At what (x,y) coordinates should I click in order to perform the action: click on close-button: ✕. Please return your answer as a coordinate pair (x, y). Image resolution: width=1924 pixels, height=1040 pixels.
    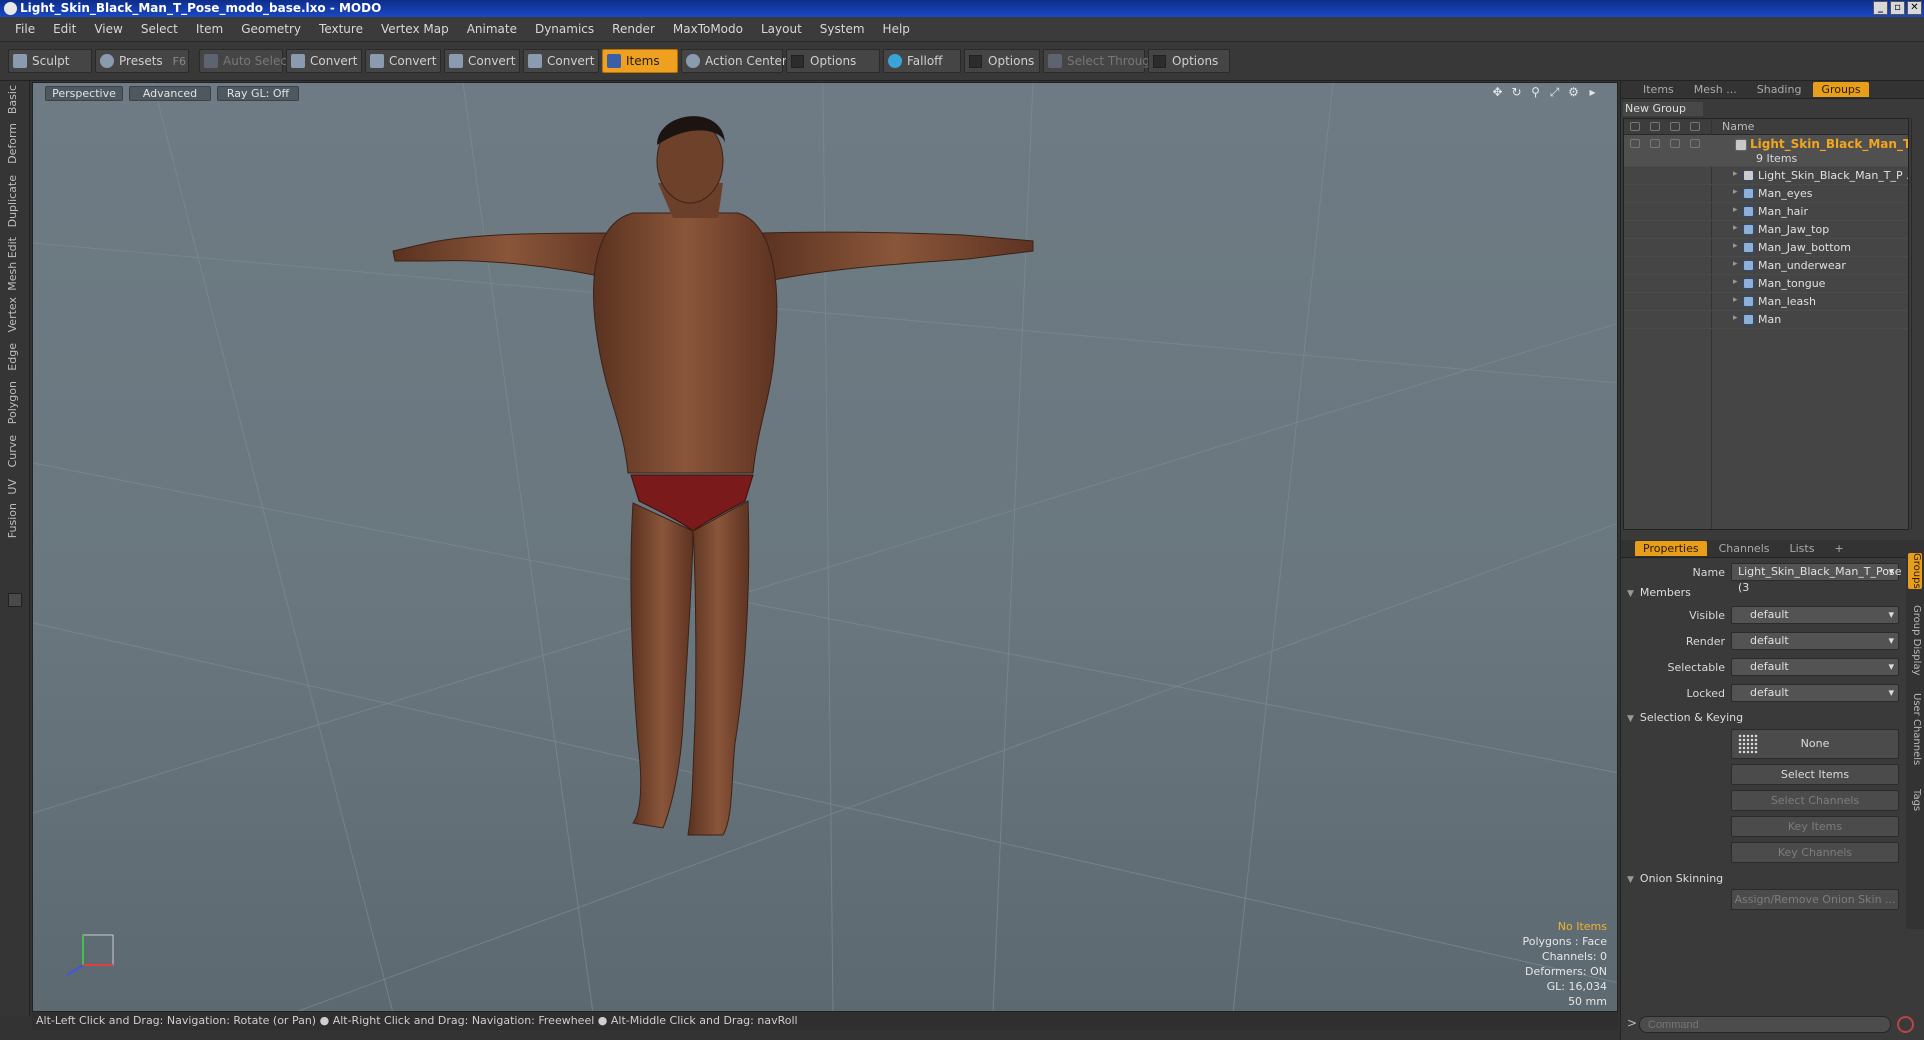
    Looking at the image, I should click on (1914, 8).